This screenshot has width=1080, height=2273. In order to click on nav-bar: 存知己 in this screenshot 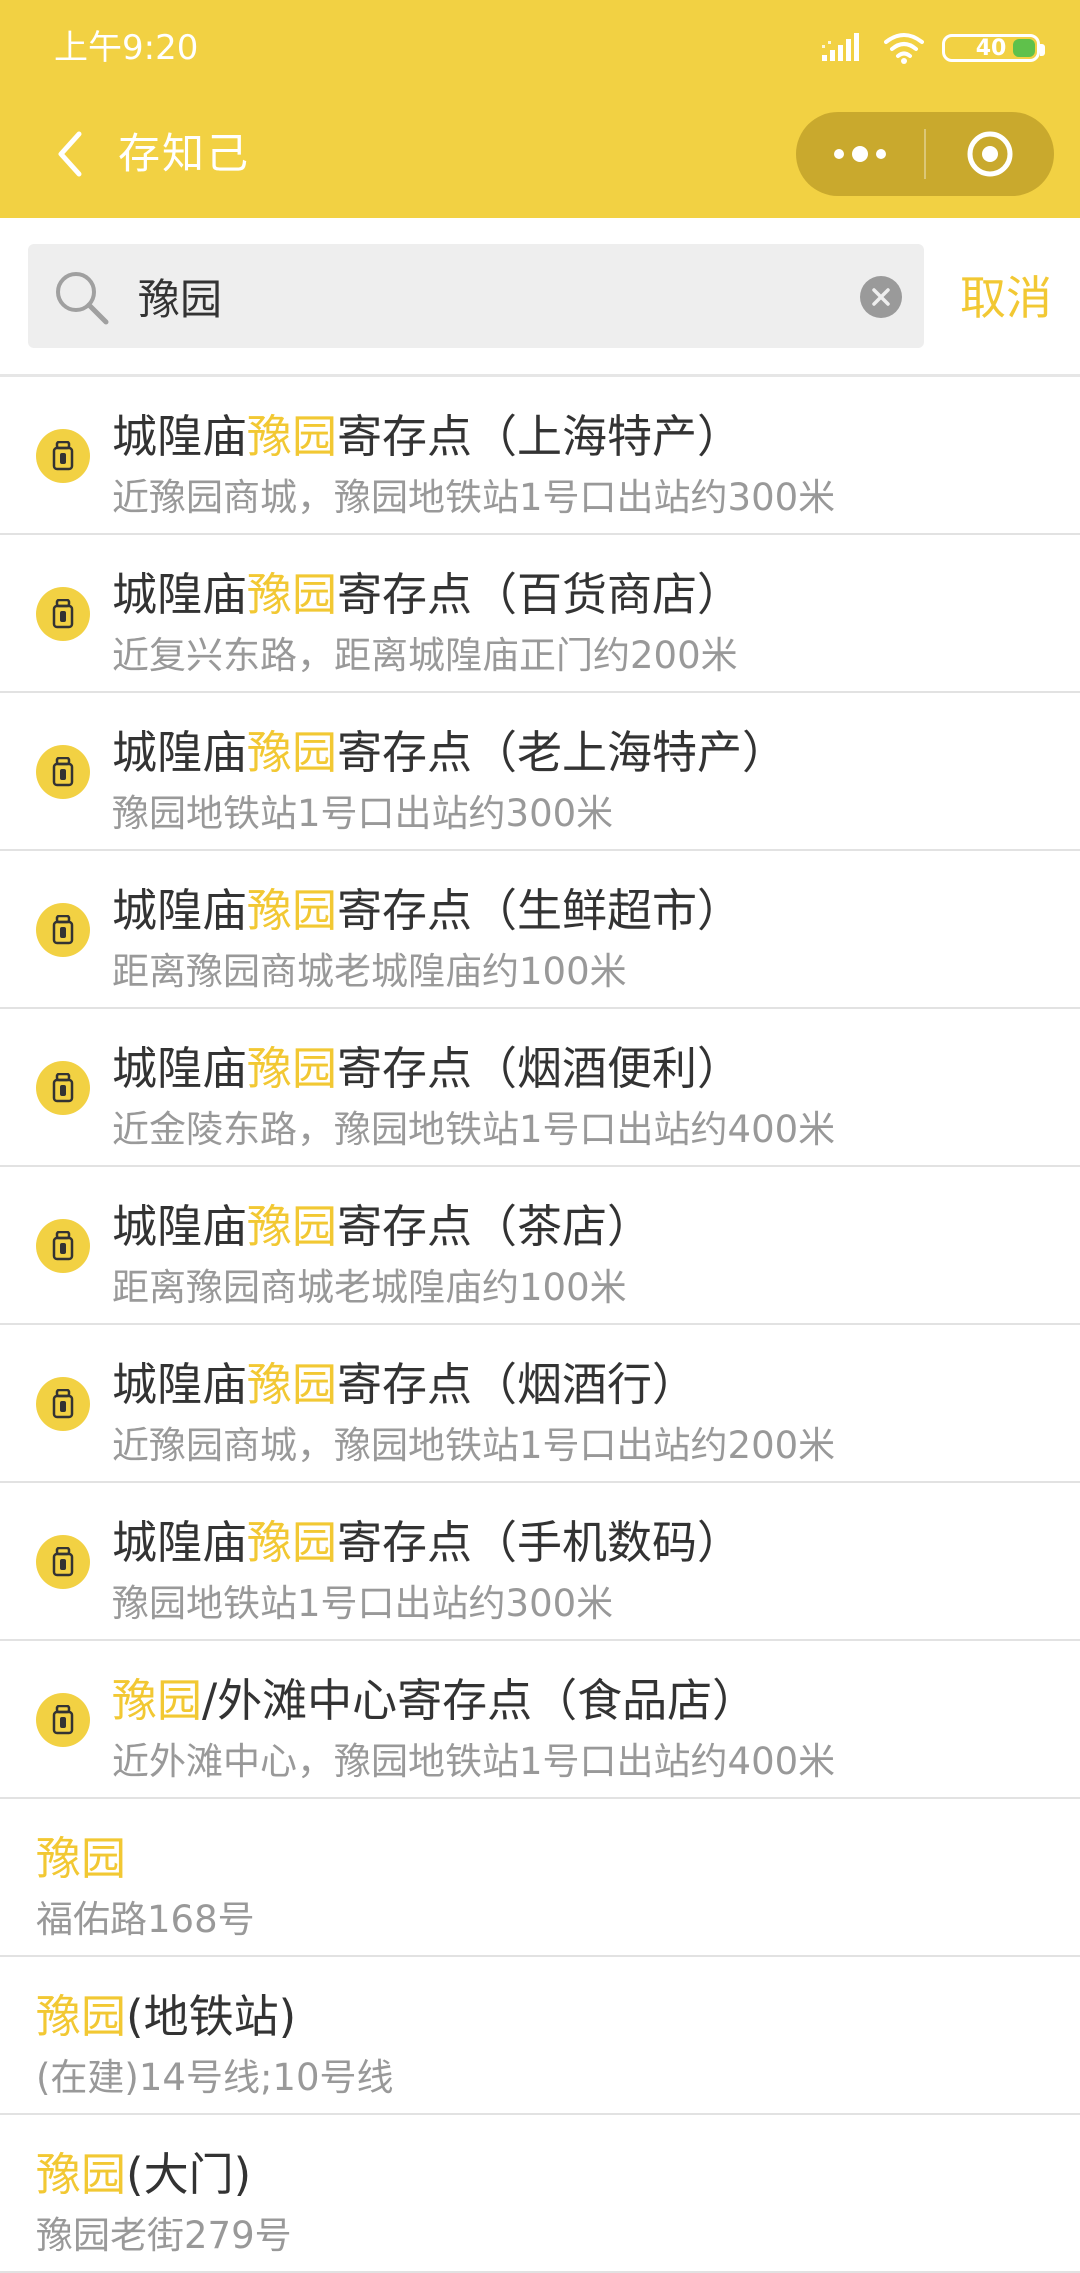, I will do `click(540, 157)`.